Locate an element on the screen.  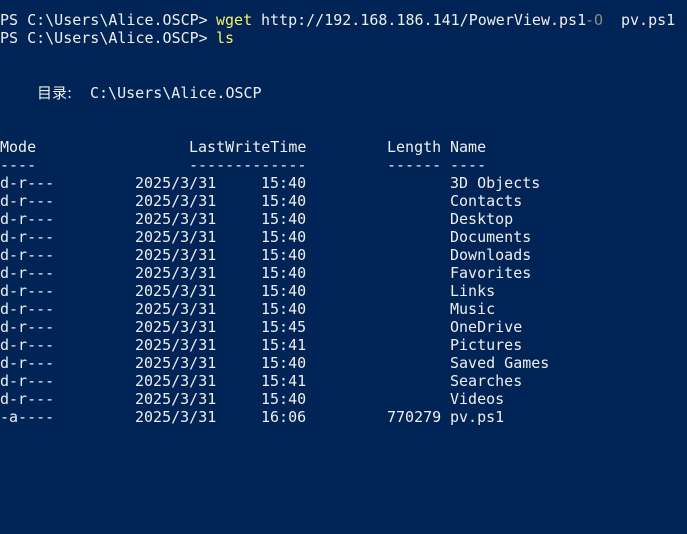
row-name: Favorites is located at coordinates (491, 273).